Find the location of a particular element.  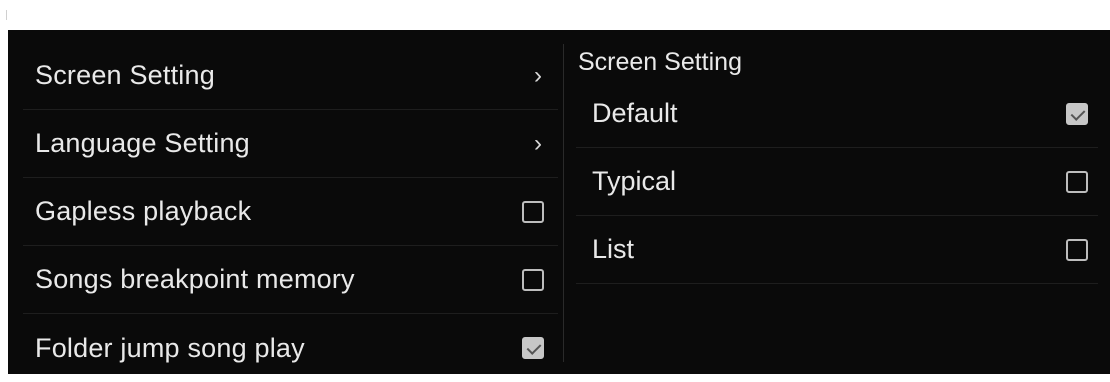

gapless-playback-checkbox is located at coordinates (533, 211).